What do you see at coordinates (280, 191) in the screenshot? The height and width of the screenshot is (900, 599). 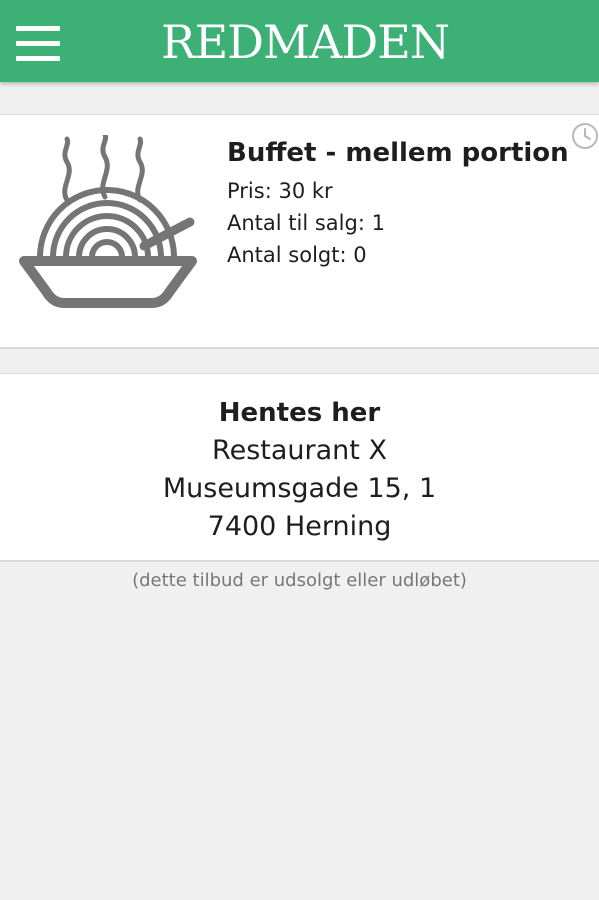 I see `offer-price: Pris: 30 kr` at bounding box center [280, 191].